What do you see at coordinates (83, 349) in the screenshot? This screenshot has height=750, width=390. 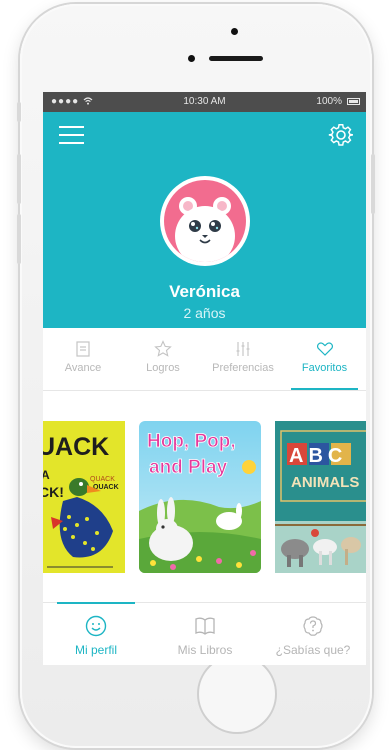 I see `chart-icon` at bounding box center [83, 349].